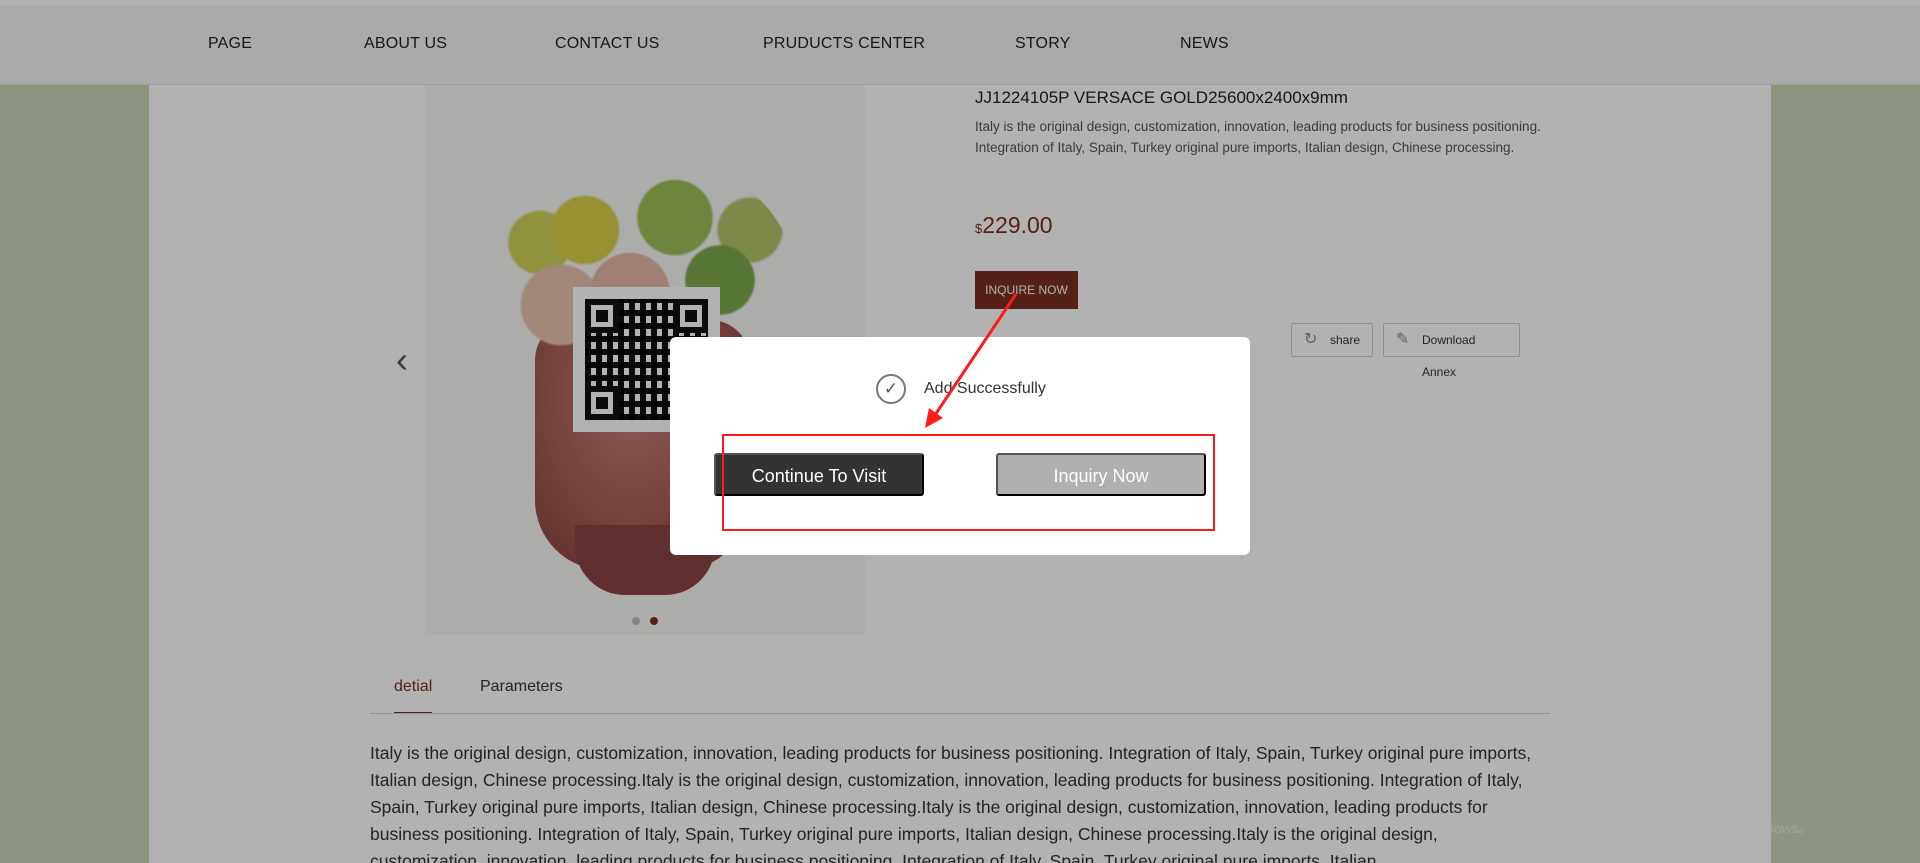 This screenshot has height=863, width=1920. I want to click on annotation-highlight-box, so click(968, 482).